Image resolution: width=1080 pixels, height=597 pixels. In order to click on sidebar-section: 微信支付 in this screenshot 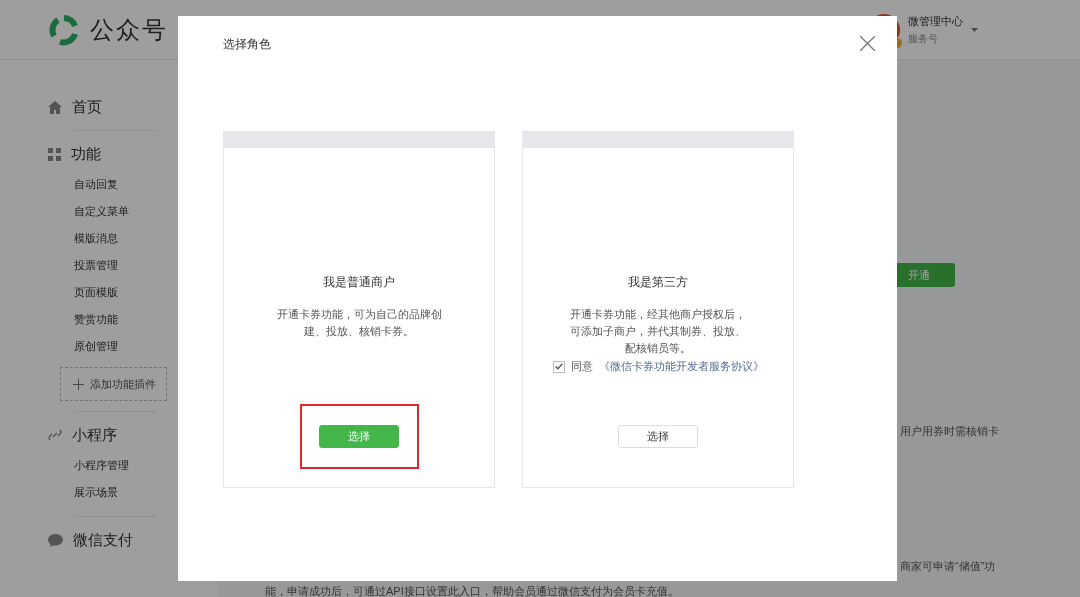, I will do `click(103, 540)`.